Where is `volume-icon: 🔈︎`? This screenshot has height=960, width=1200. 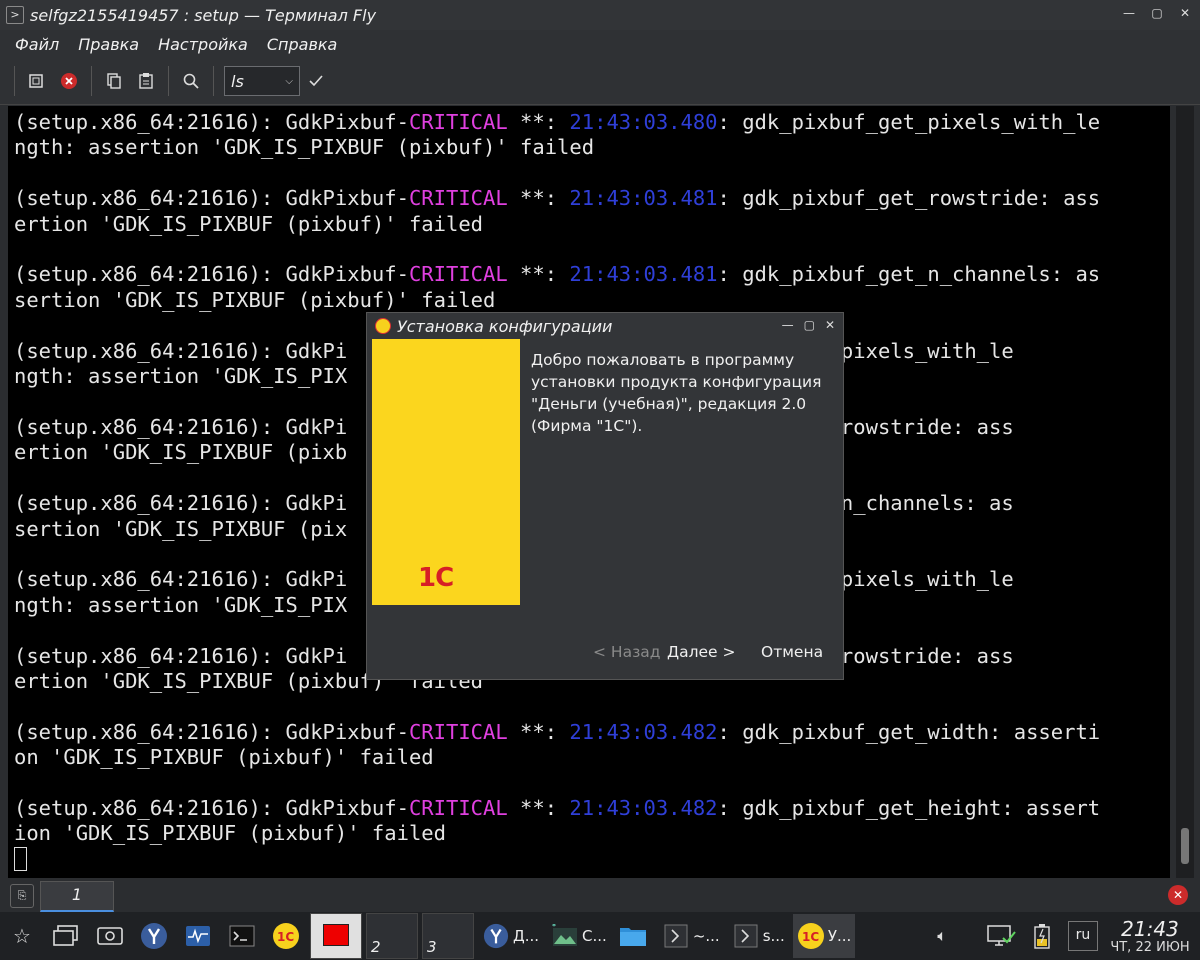 volume-icon: 🔈︎ is located at coordinates (942, 936).